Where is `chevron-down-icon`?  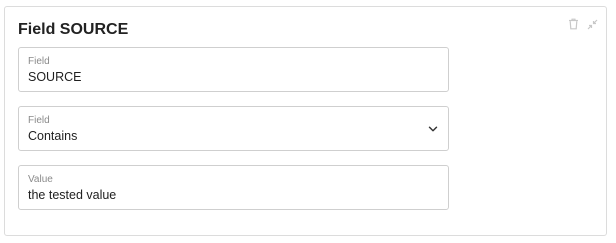 chevron-down-icon is located at coordinates (433, 129).